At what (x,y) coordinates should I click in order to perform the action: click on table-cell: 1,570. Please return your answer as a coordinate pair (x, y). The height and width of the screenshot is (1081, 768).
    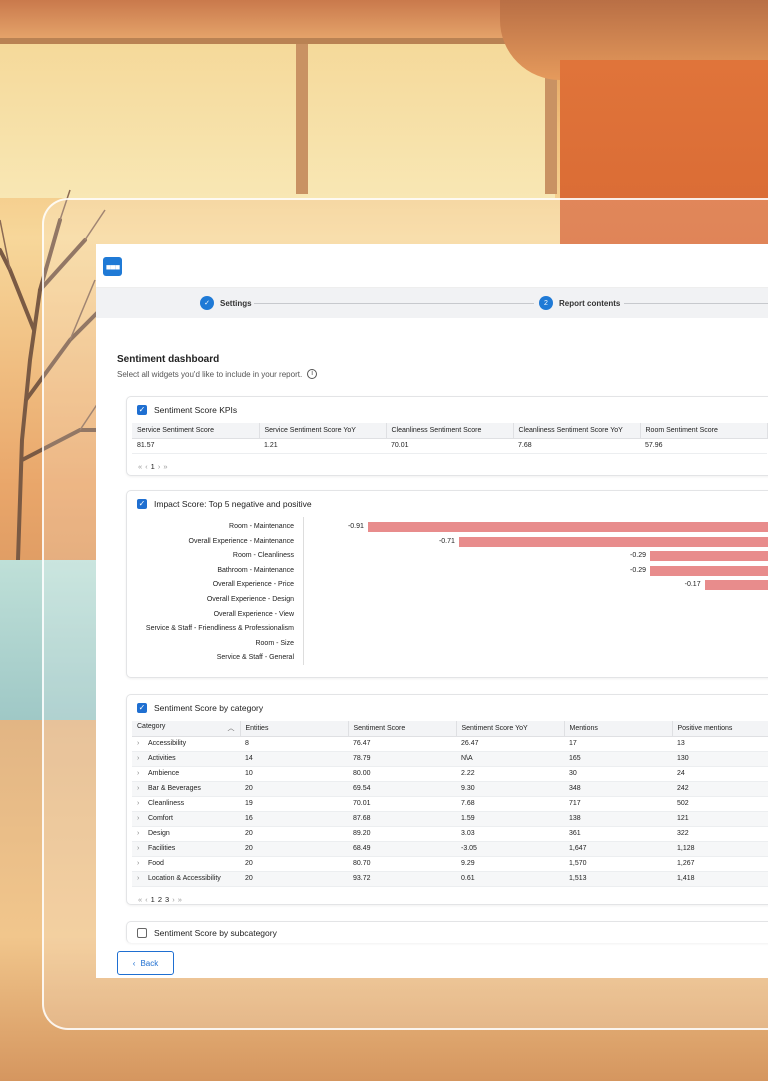
    Looking at the image, I should click on (618, 864).